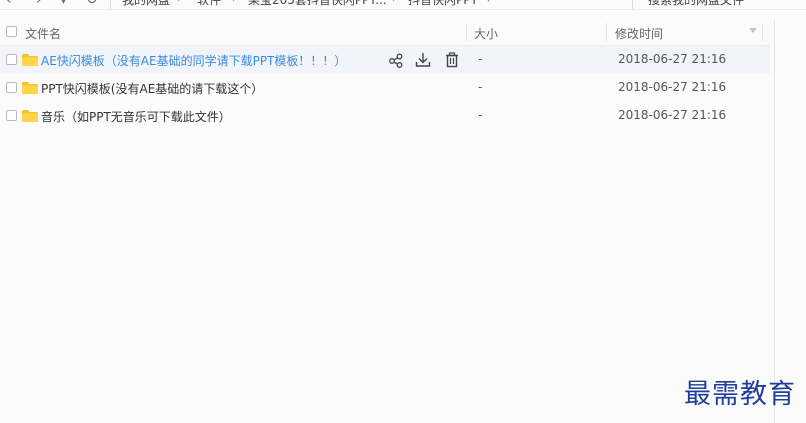 This screenshot has width=806, height=423. What do you see at coordinates (443, 4) in the screenshot?
I see `breadcrumb-item-4: 抖音快闪PPT` at bounding box center [443, 4].